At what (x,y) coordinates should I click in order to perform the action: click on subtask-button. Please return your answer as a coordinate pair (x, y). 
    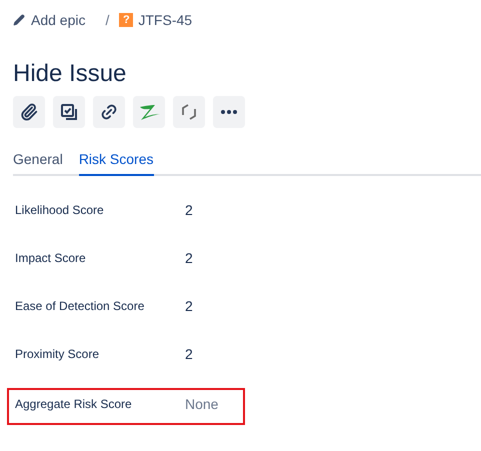
    Looking at the image, I should click on (69, 112).